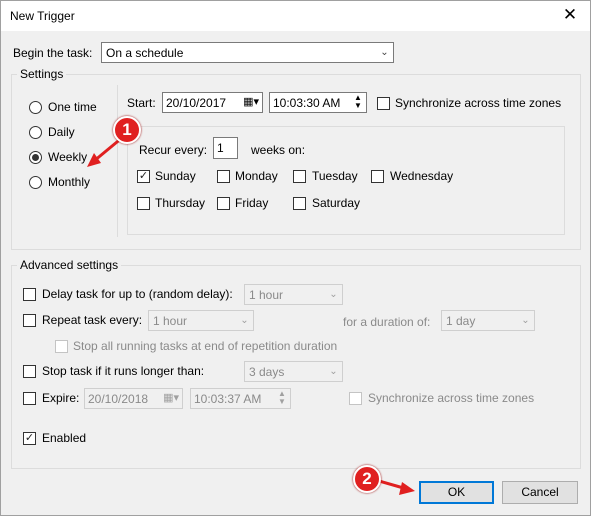  I want to click on sync-time-zones-label: Synchronize across time zones, so click(478, 103).